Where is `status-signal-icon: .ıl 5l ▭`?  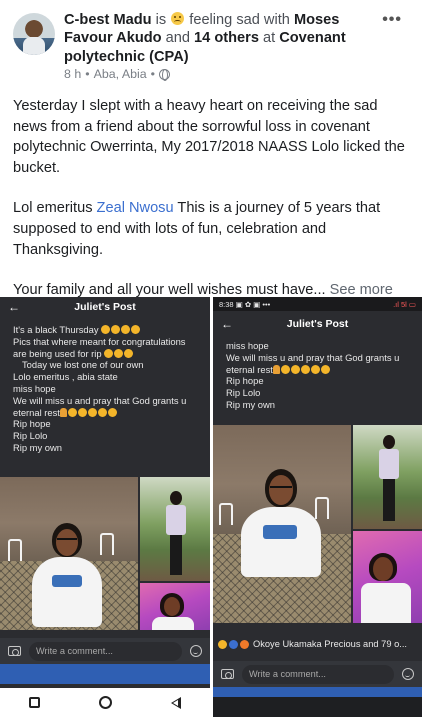 status-signal-icon: .ıl 5l ▭ is located at coordinates (404, 304).